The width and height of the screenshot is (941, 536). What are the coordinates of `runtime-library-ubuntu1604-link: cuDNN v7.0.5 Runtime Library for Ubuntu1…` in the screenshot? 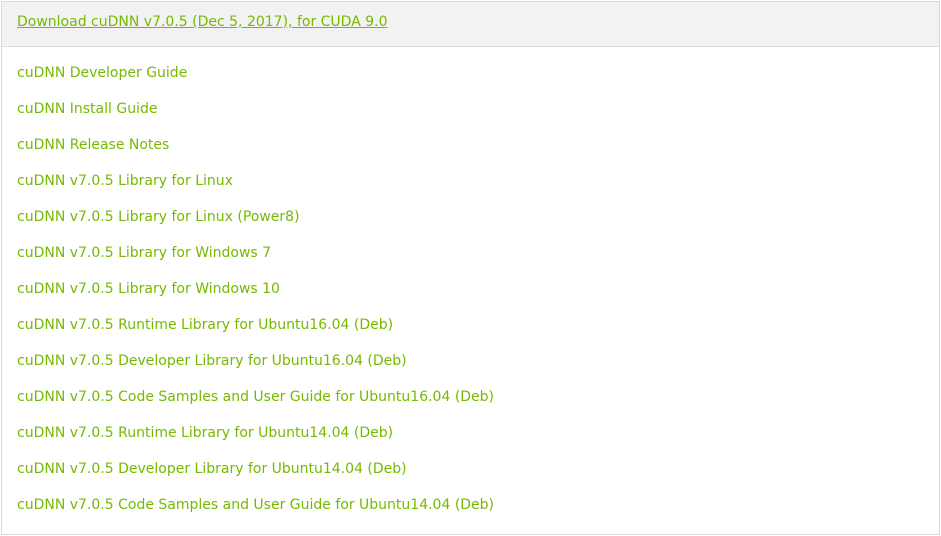 It's located at (205, 325).